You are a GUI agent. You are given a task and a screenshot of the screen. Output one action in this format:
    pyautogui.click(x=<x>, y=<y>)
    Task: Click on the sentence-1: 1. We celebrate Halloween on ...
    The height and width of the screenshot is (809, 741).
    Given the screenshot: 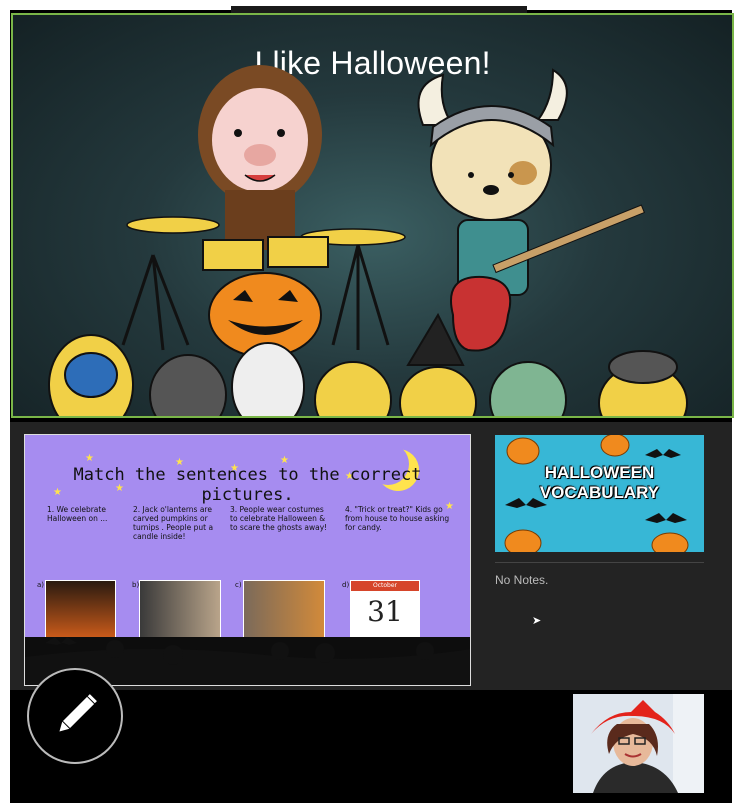 What is the action you would take?
    pyautogui.click(x=77, y=514)
    